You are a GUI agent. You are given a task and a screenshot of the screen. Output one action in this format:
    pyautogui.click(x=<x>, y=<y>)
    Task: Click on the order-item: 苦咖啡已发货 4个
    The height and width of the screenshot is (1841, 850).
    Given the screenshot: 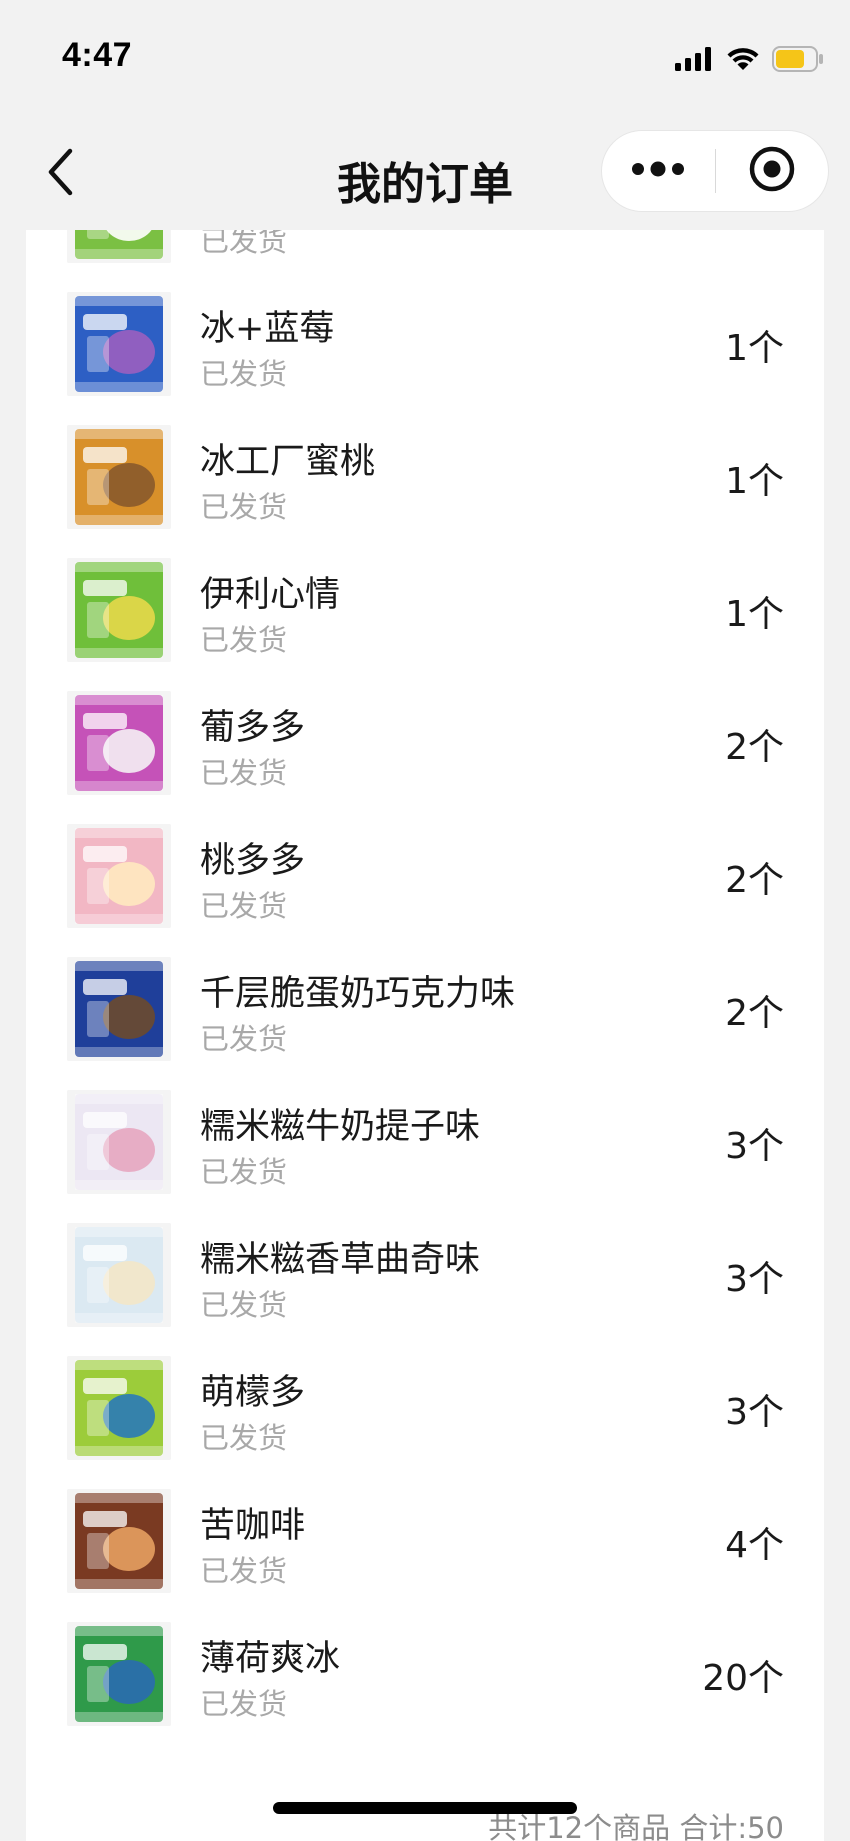 What is the action you would take?
    pyautogui.click(x=425, y=1529)
    